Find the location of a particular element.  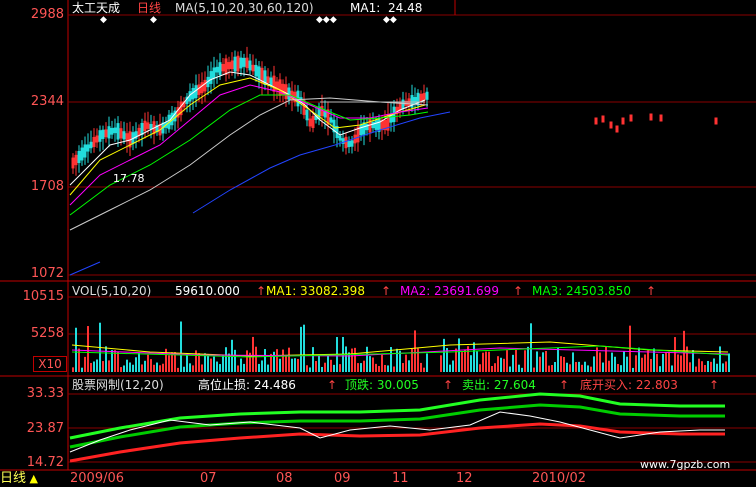

event-marker-4: ◆◆ is located at coordinates (390, 20).